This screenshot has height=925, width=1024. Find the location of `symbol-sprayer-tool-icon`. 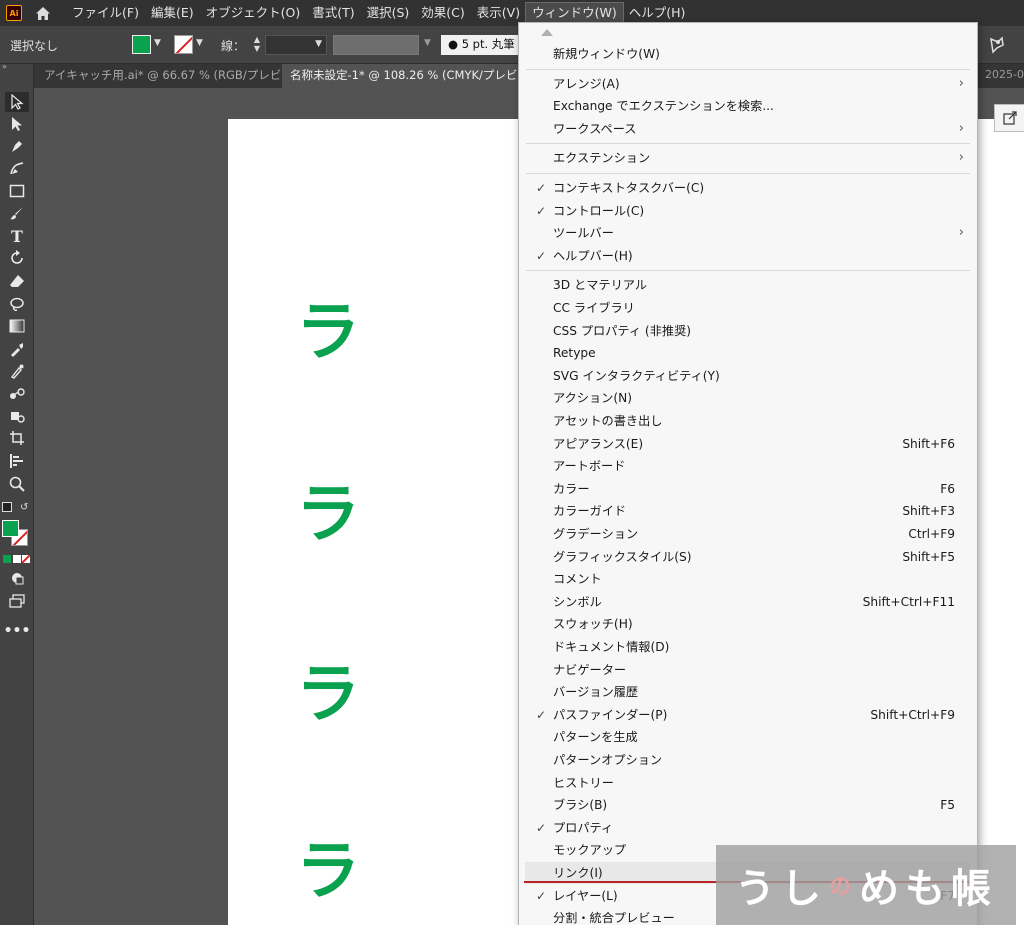

symbol-sprayer-tool-icon is located at coordinates (17, 416).